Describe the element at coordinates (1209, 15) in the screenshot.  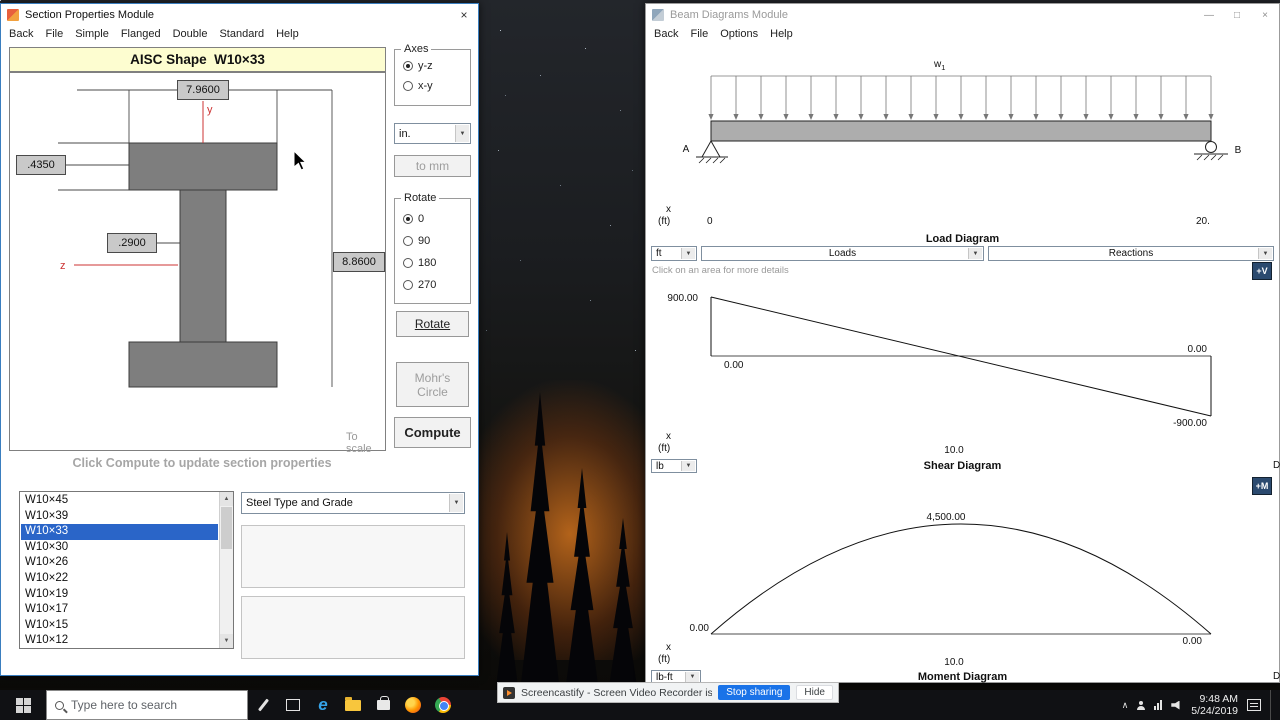
I see `minimize-icon: —` at that location.